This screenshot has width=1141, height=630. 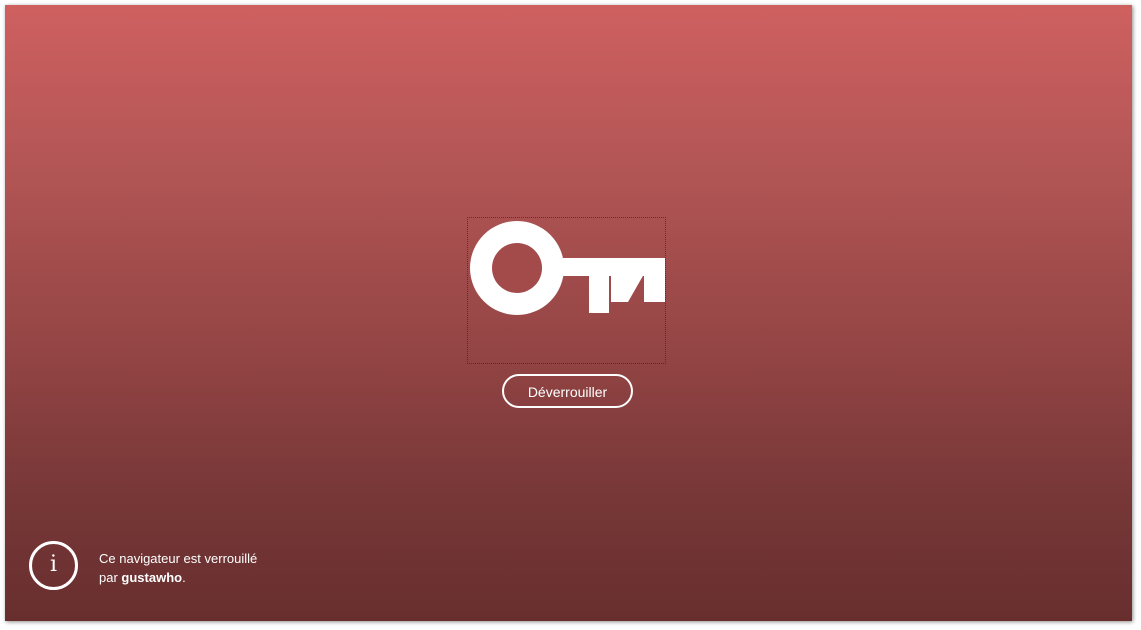 I want to click on info-glyph: i, so click(x=53, y=564).